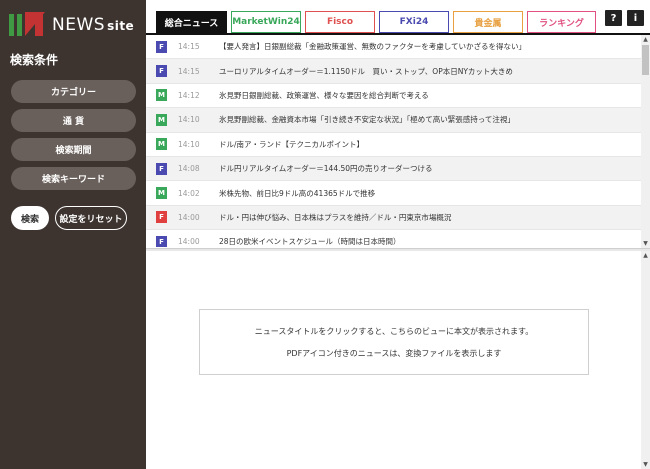 The height and width of the screenshot is (469, 650). Describe the element at coordinates (326, 168) in the screenshot. I see `news-title: ドル円リアルタイムオーダー＝144.50円の売りオーダーつける` at that location.